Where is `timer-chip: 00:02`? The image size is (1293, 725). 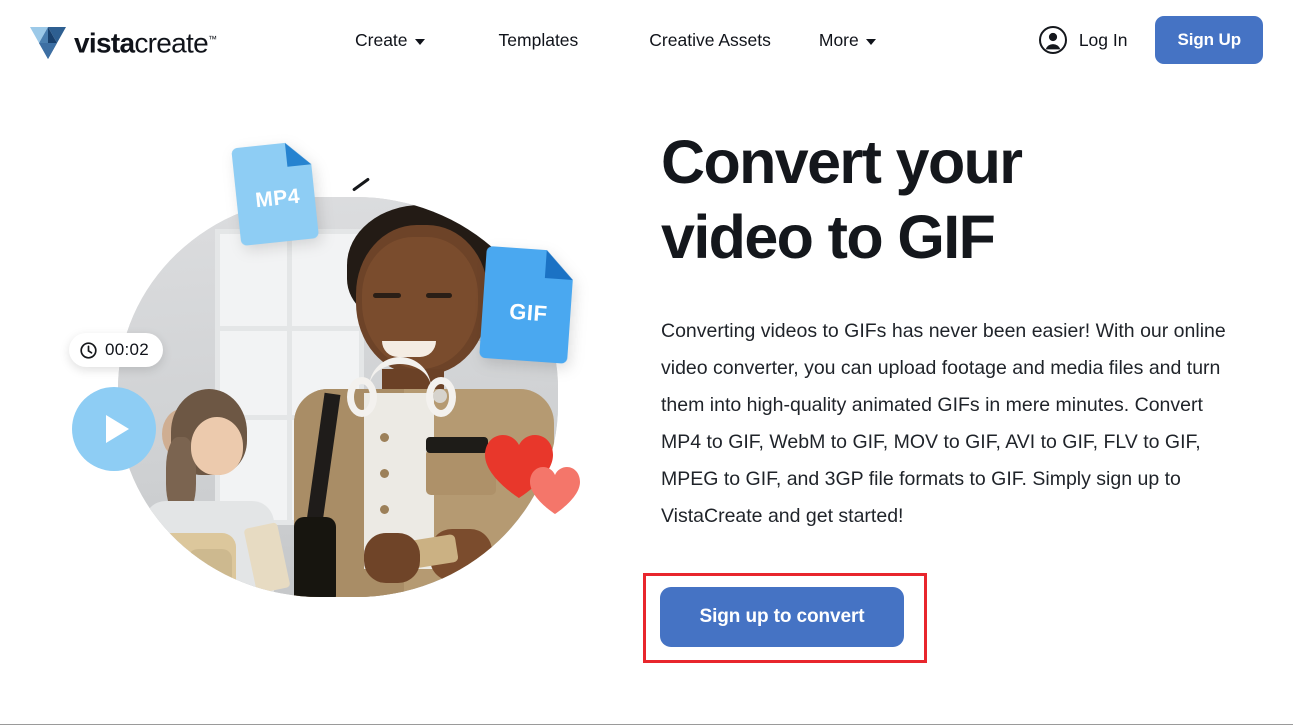
timer-chip: 00:02 is located at coordinates (116, 350).